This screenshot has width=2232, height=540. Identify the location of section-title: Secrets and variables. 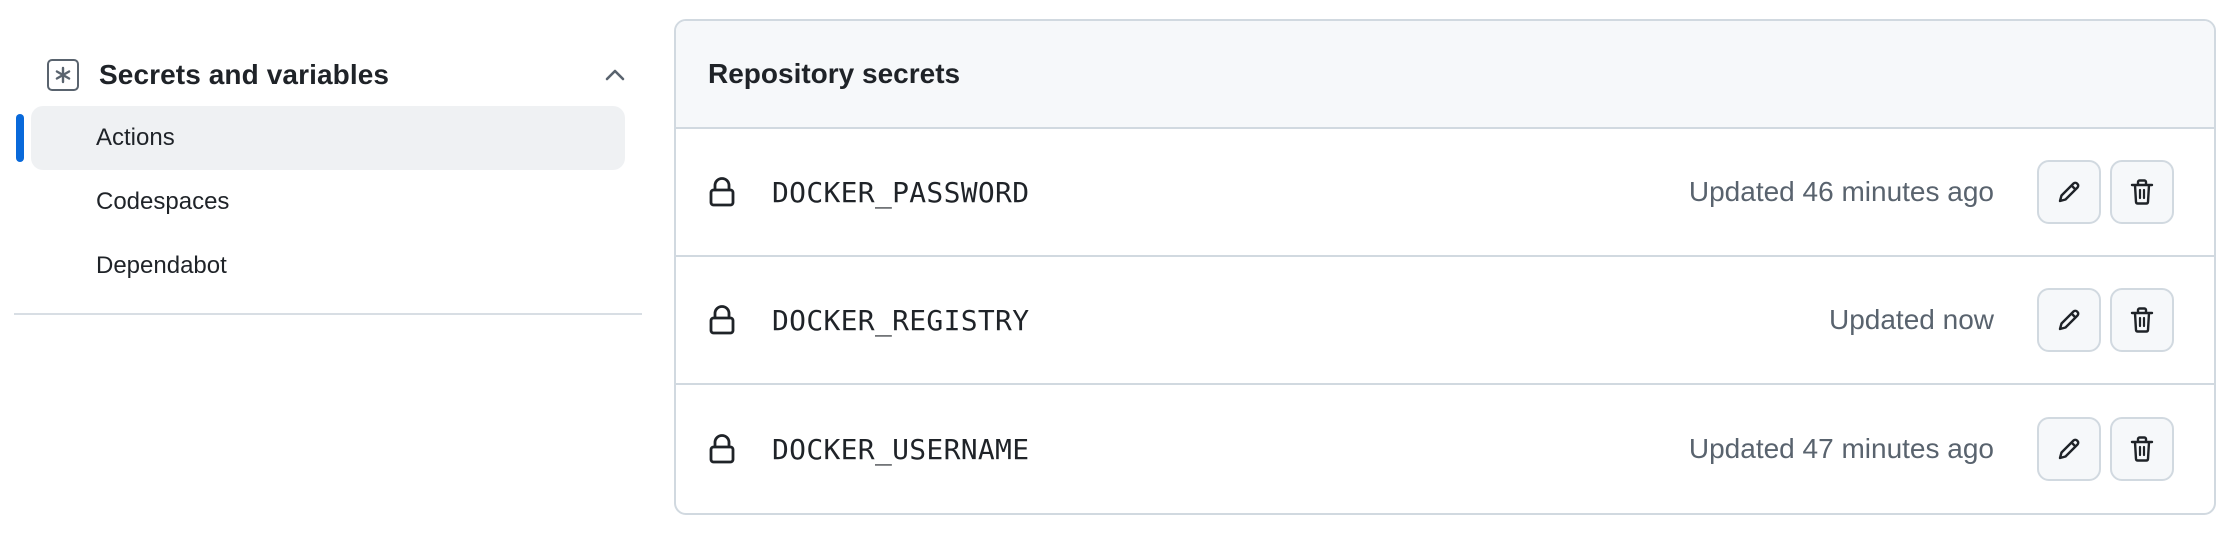
(244, 74).